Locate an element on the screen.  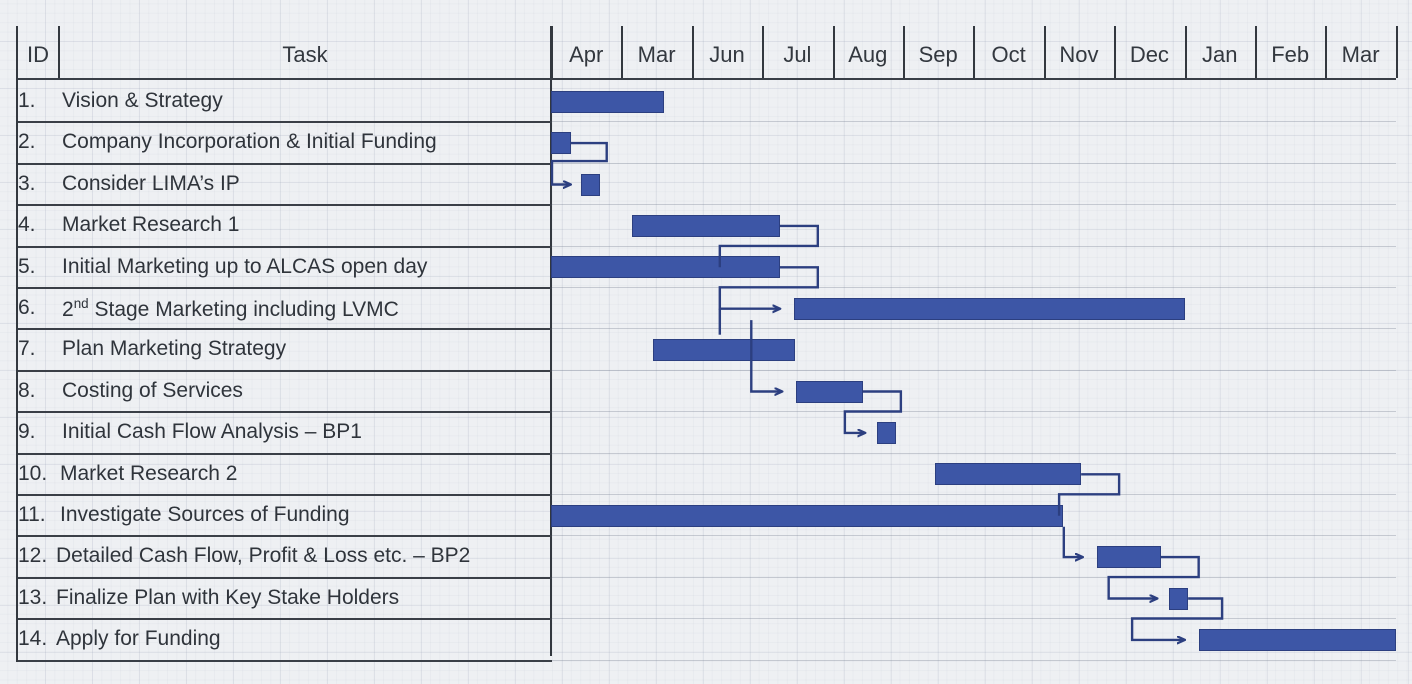
task-id: 9. is located at coordinates (27, 432).